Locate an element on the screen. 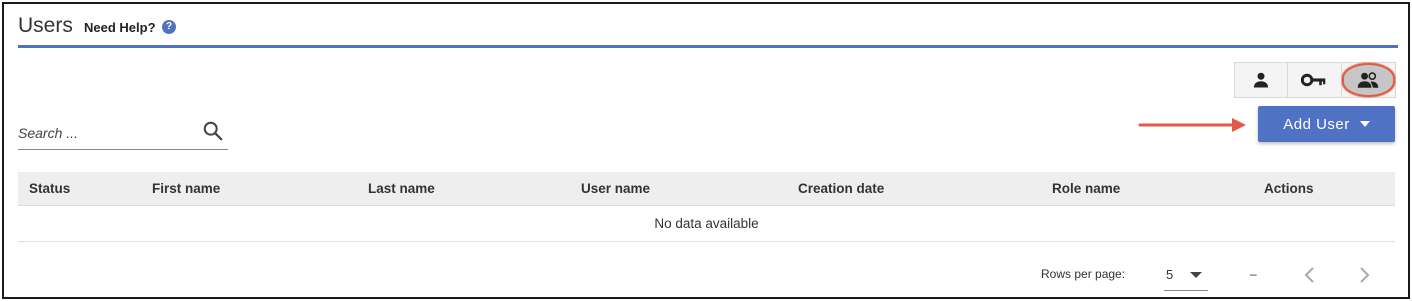 The image size is (1412, 301). add-user-button: Add User is located at coordinates (1326, 124).